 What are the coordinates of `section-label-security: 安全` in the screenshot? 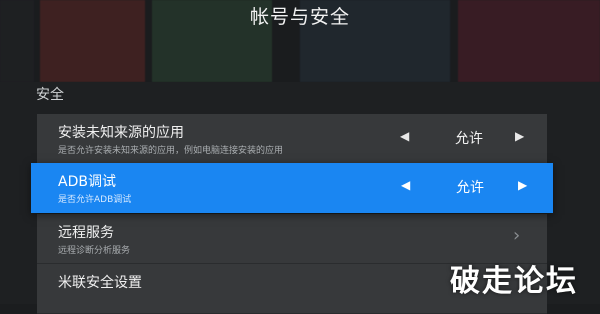 It's located at (50, 95).